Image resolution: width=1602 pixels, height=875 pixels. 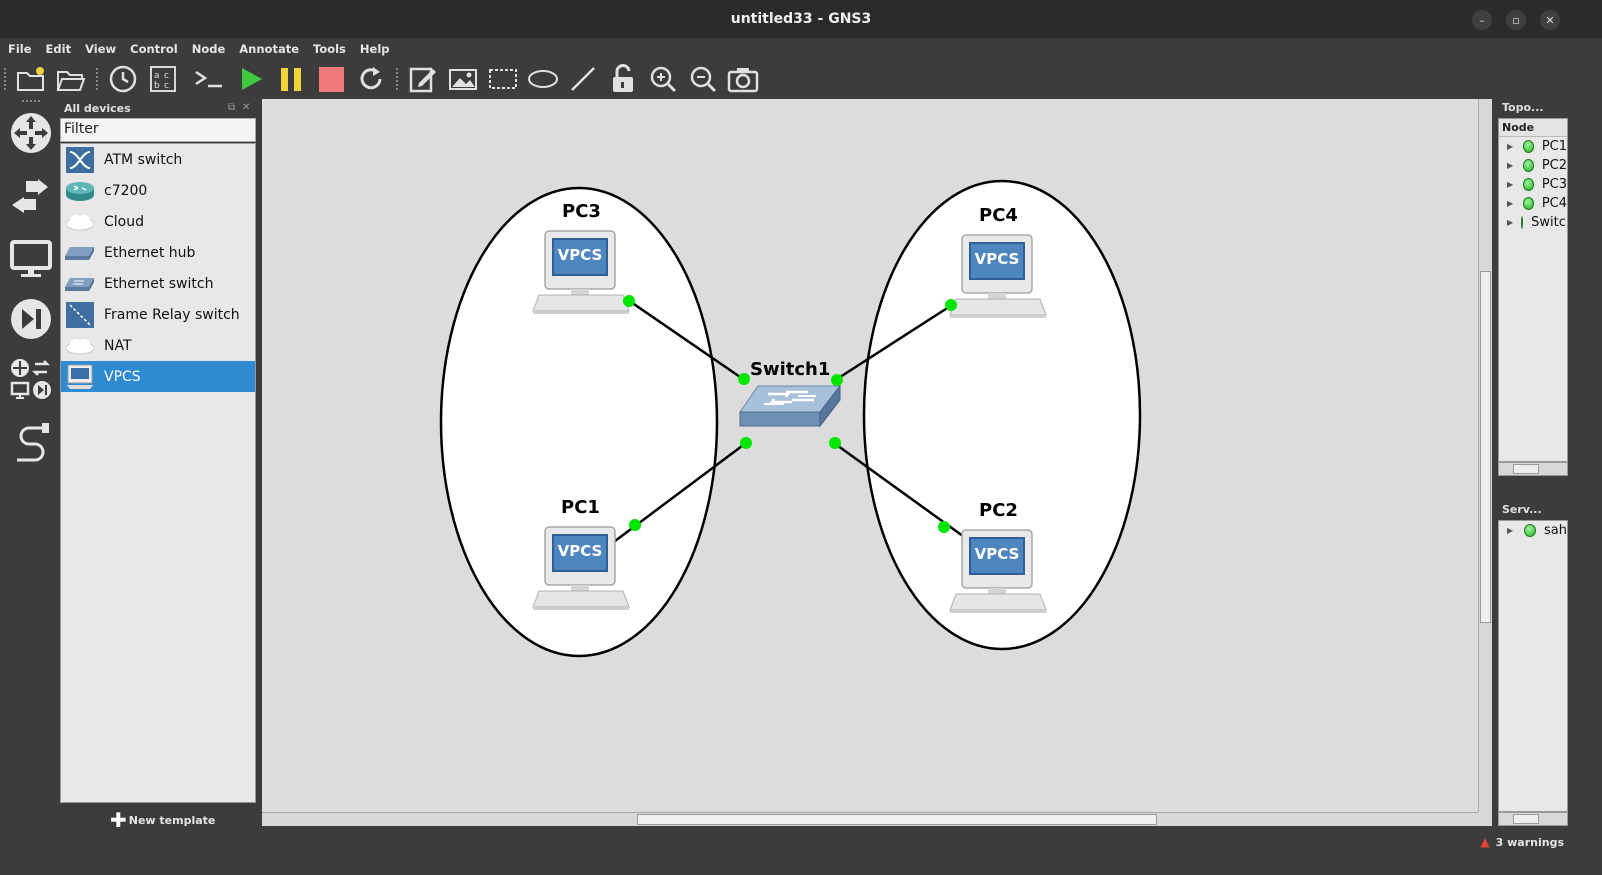 What do you see at coordinates (1533, 146) in the screenshot?
I see `topology-summary-item: ▶ PC1` at bounding box center [1533, 146].